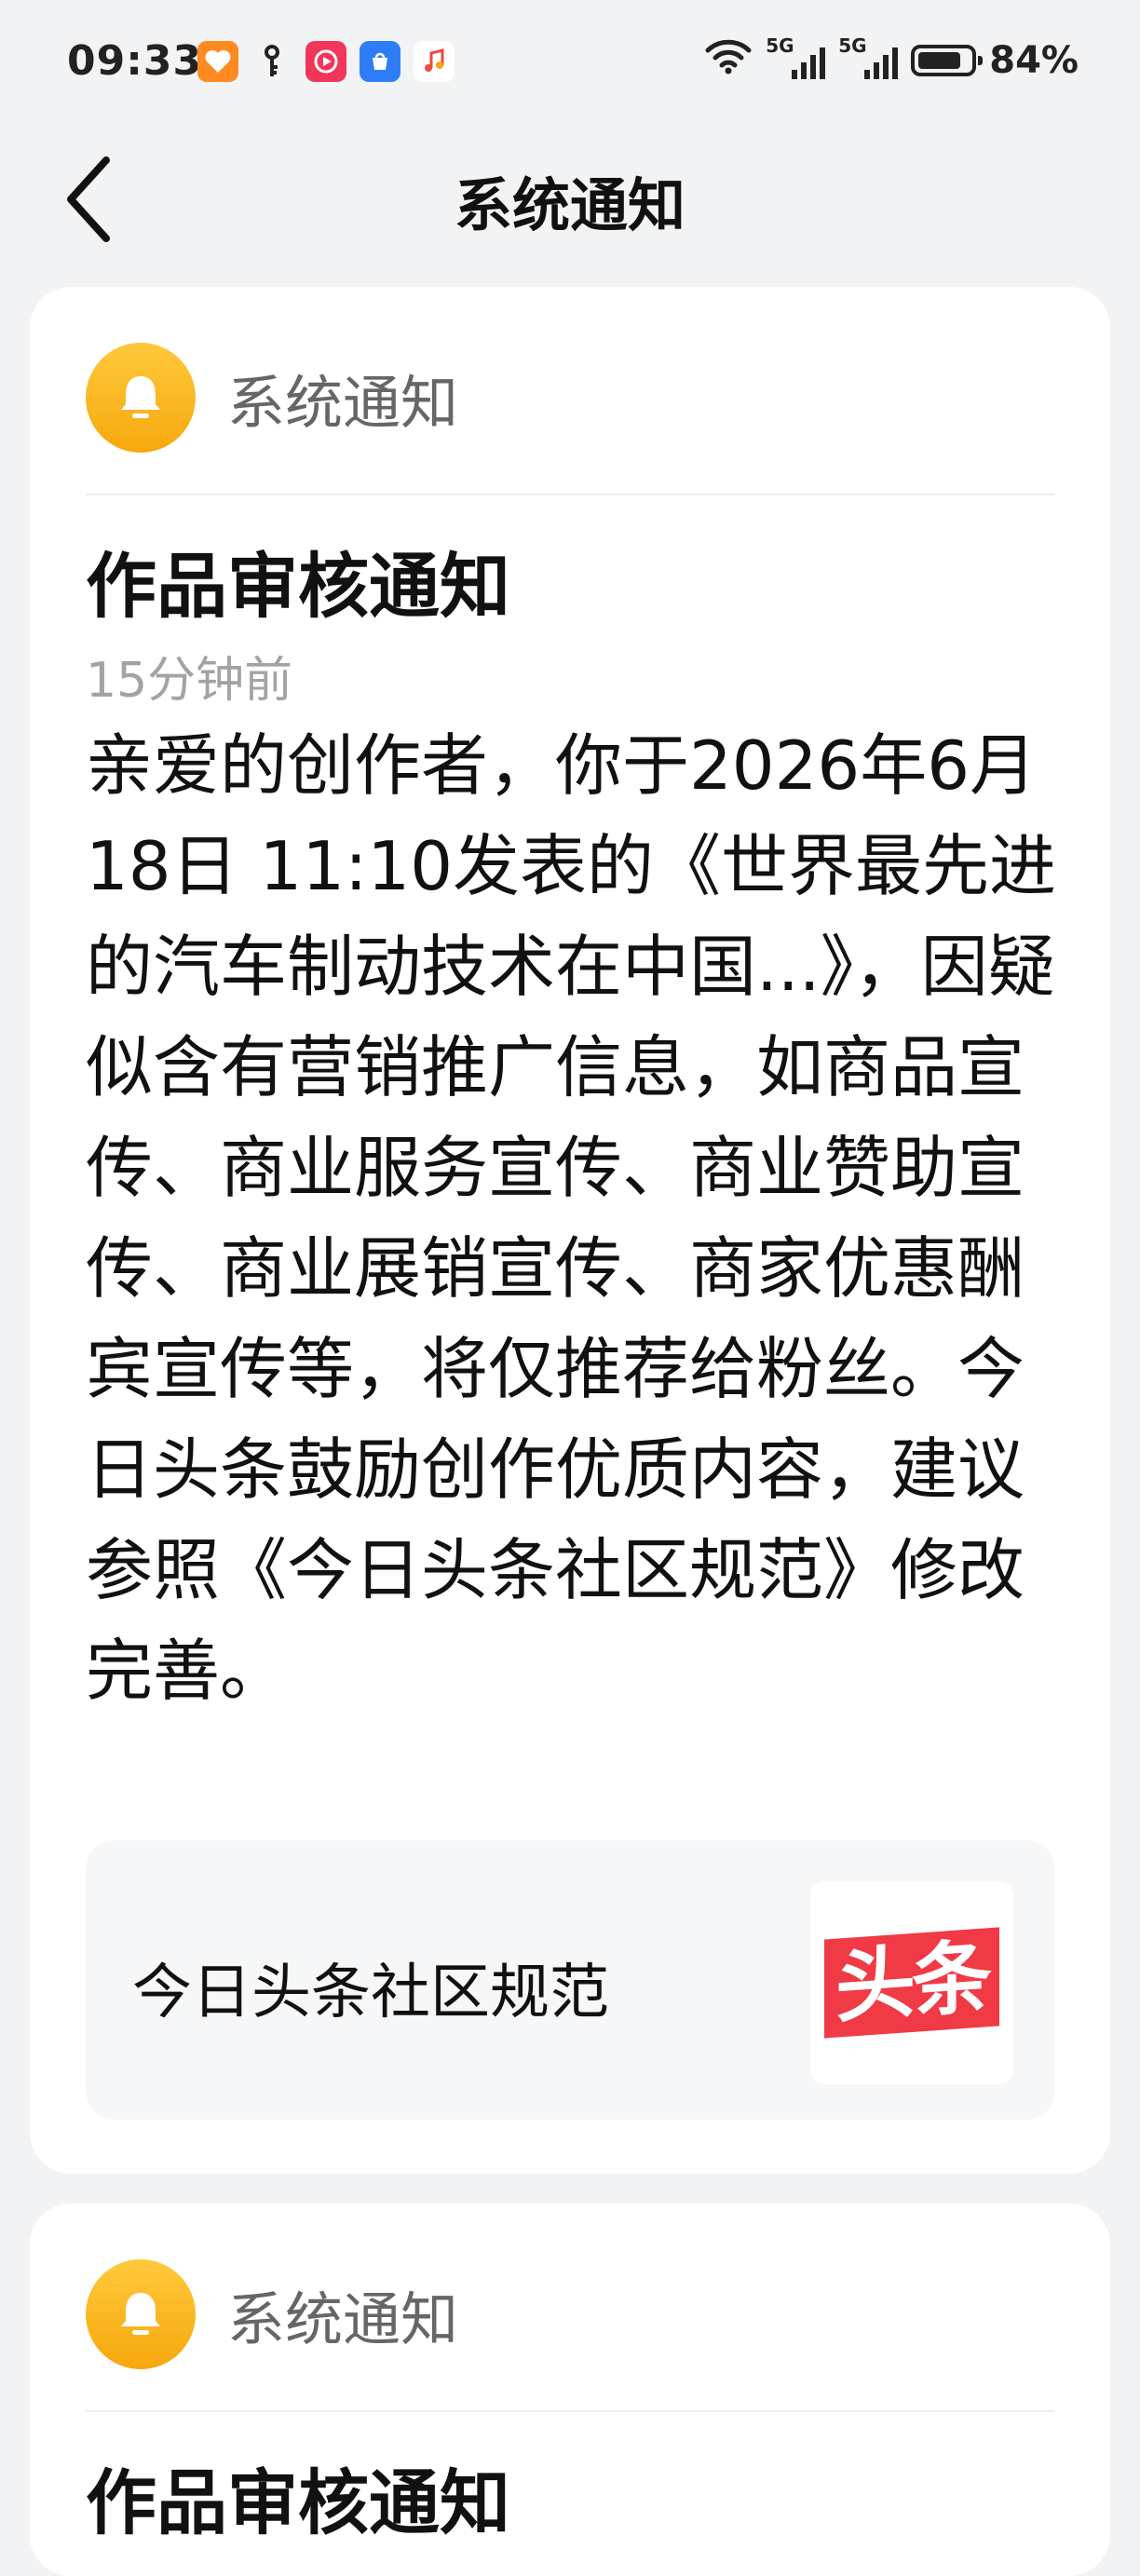 The height and width of the screenshot is (2576, 1140). Describe the element at coordinates (370, 1993) in the screenshot. I see `link-title: 今日头条社区规范` at that location.